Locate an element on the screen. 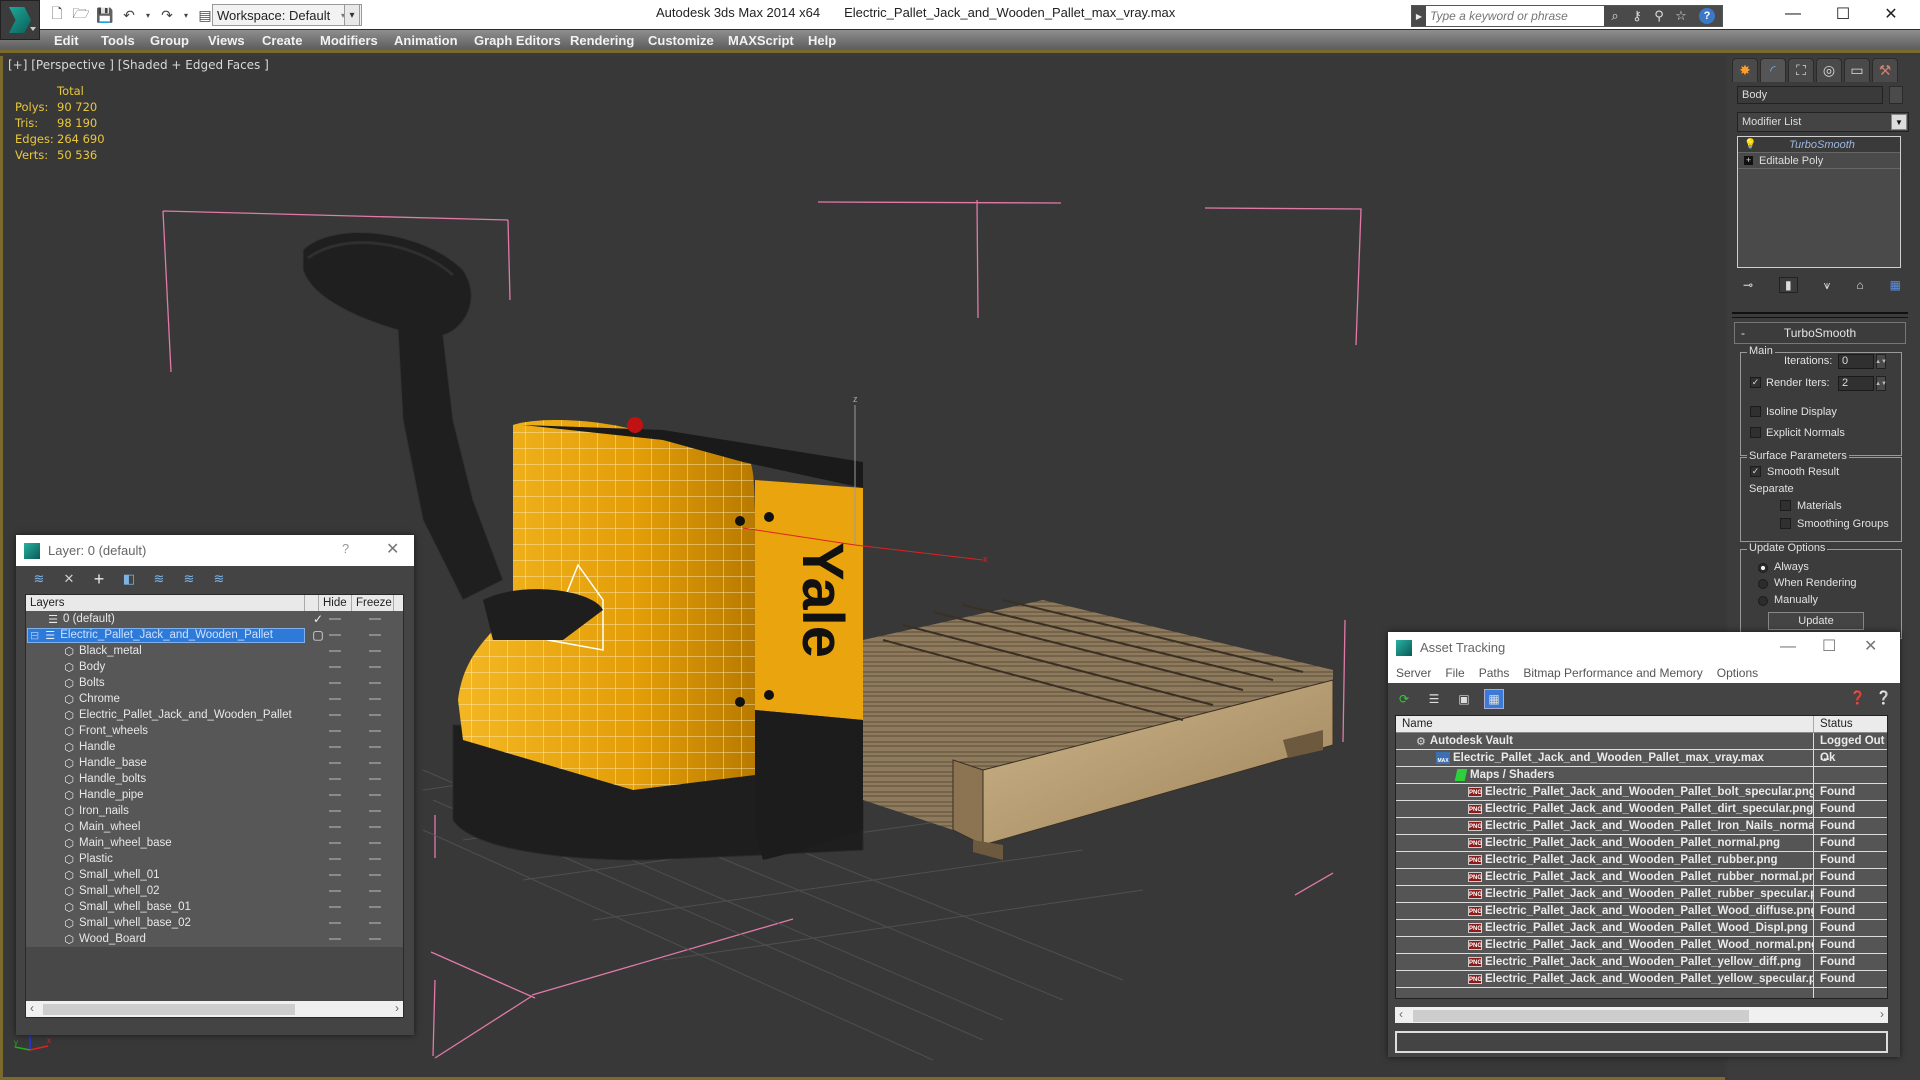 This screenshot has width=1920, height=1080. vault-help-icon: ❓ is located at coordinates (1858, 698).